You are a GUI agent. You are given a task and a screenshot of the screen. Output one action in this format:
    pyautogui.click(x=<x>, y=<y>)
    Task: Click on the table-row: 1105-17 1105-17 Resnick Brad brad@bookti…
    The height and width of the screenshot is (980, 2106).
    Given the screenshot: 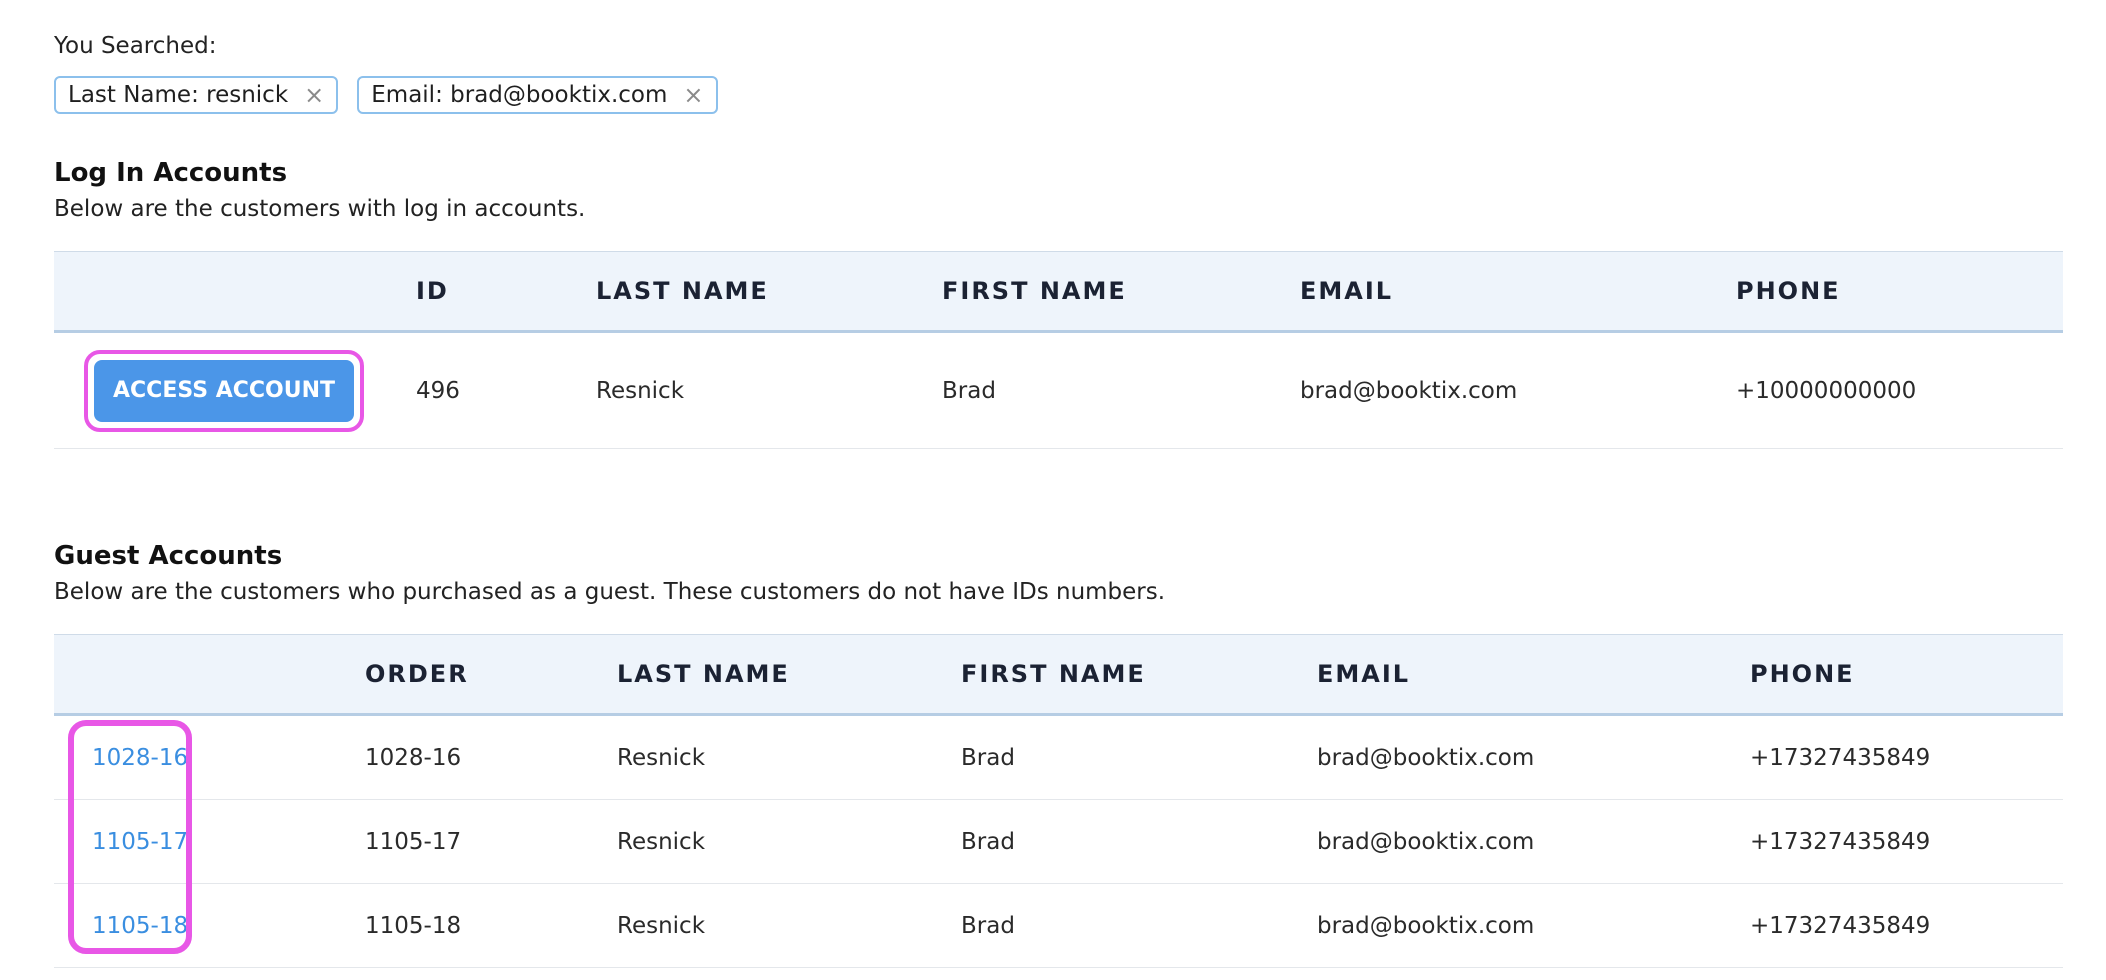 What is the action you would take?
    pyautogui.click(x=1058, y=841)
    